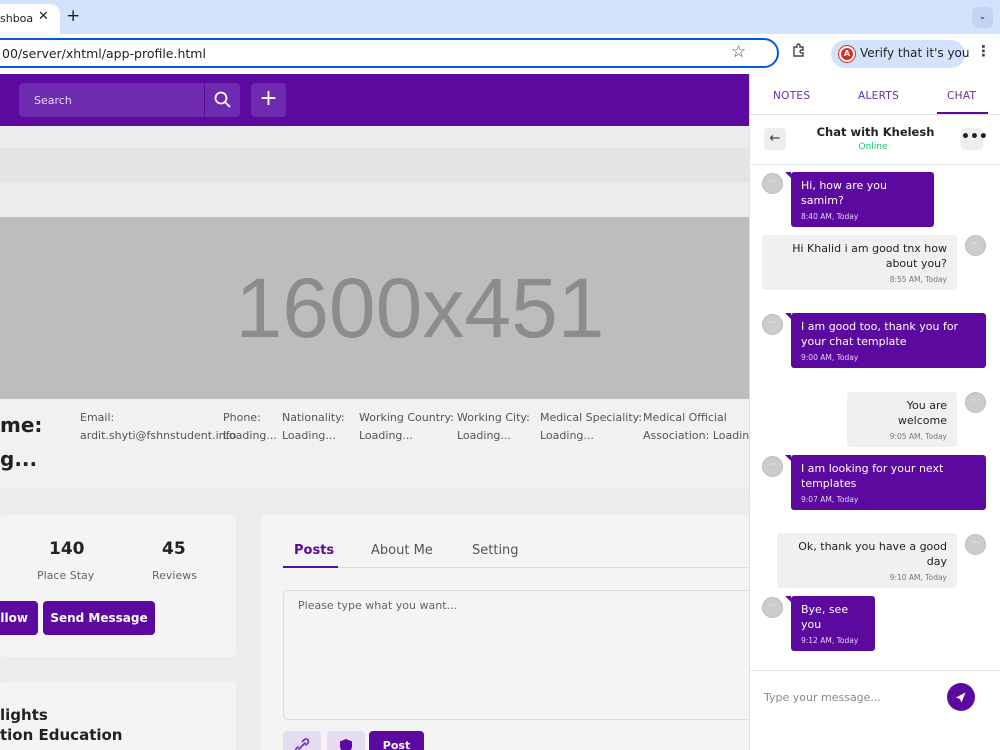 This screenshot has height=750, width=1000. What do you see at coordinates (847, 54) in the screenshot?
I see `profile-avatar: A` at bounding box center [847, 54].